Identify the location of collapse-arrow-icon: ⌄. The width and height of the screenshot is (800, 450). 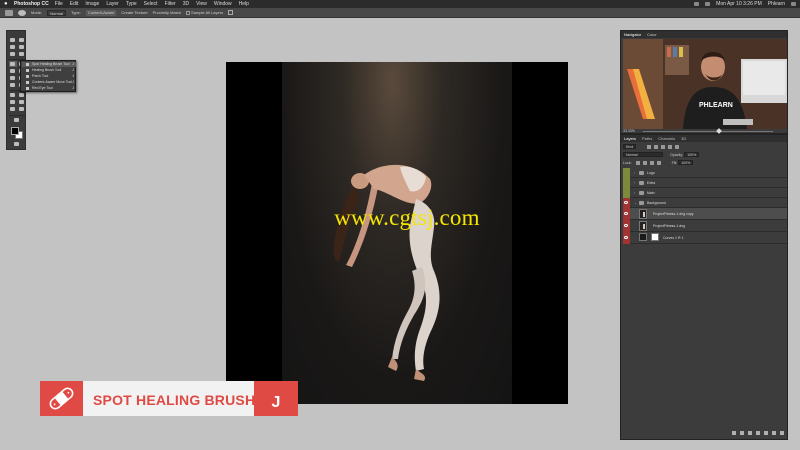
(635, 203).